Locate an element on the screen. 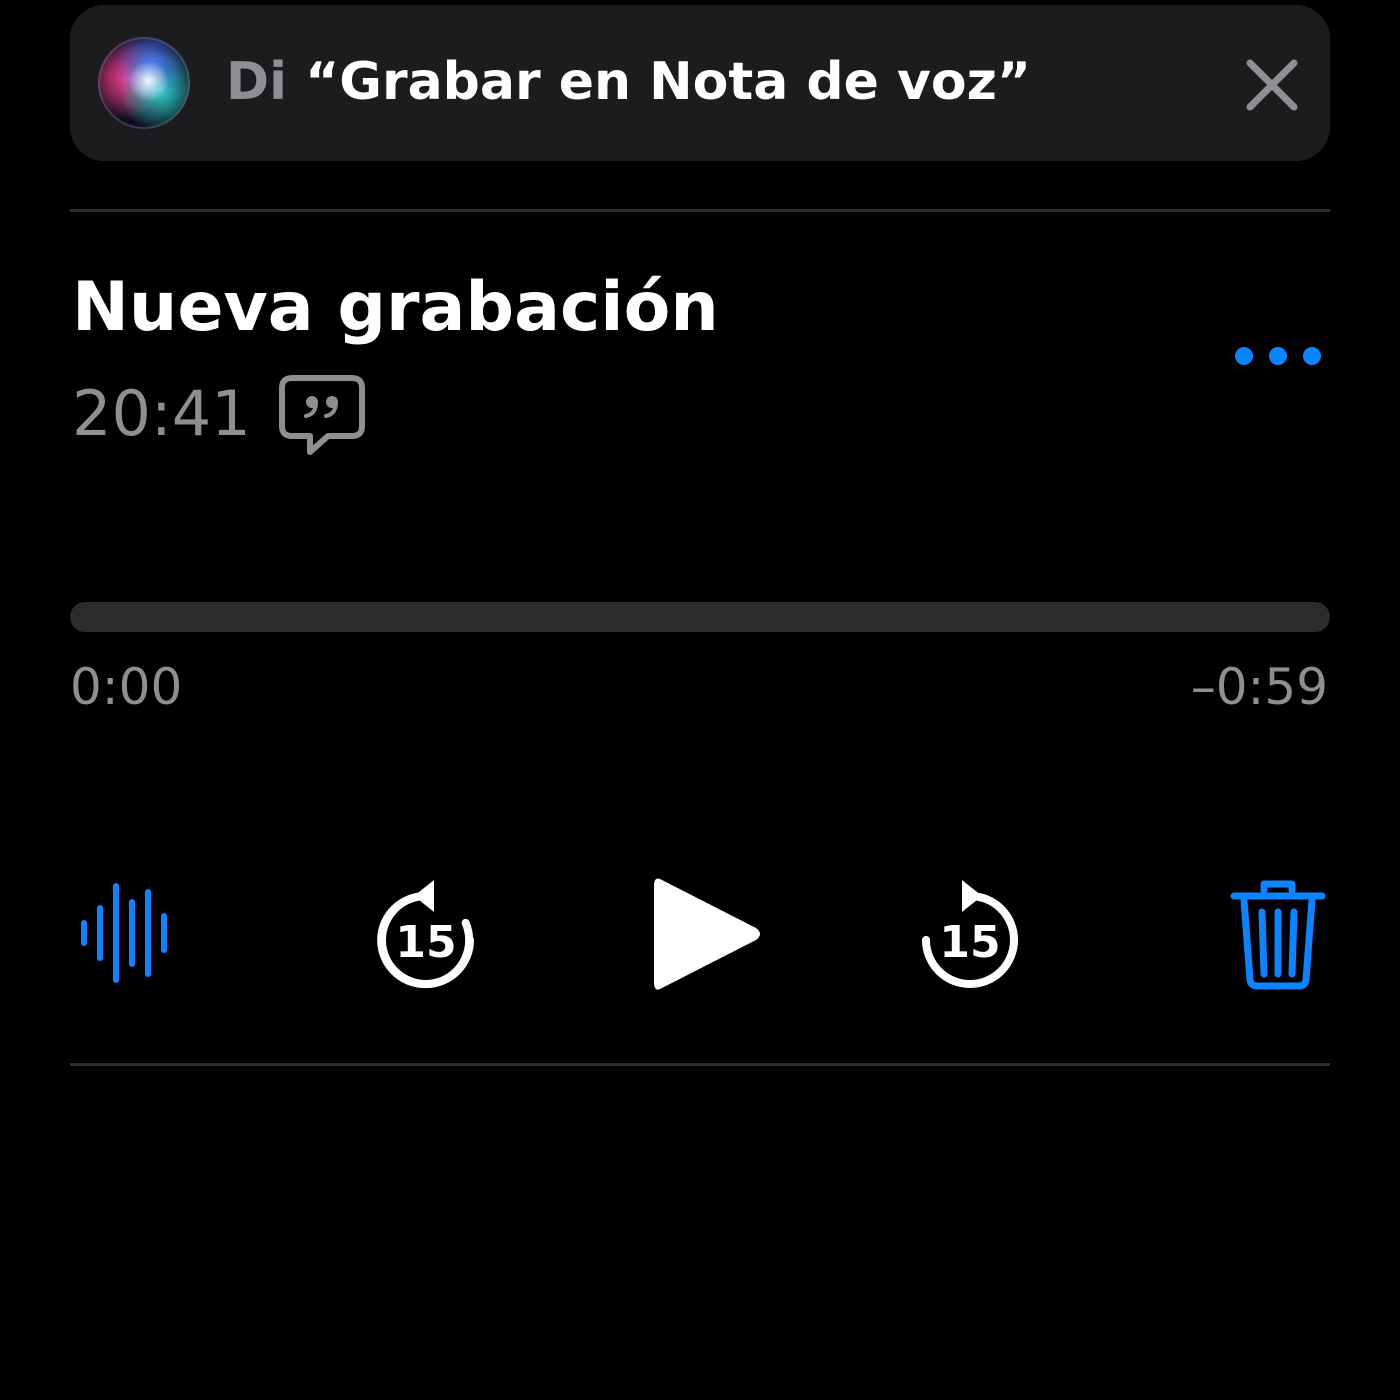 This screenshot has height=1400, width=1400. play-button is located at coordinates (705, 934).